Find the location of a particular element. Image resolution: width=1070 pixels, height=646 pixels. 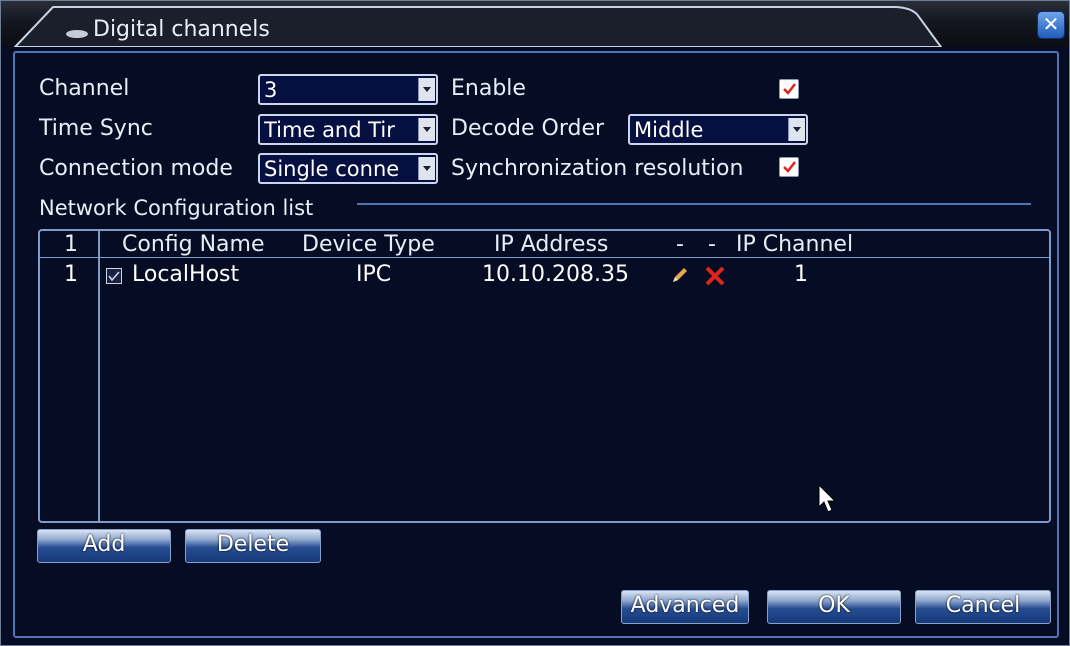

cancel-button: Cancel is located at coordinates (983, 607).